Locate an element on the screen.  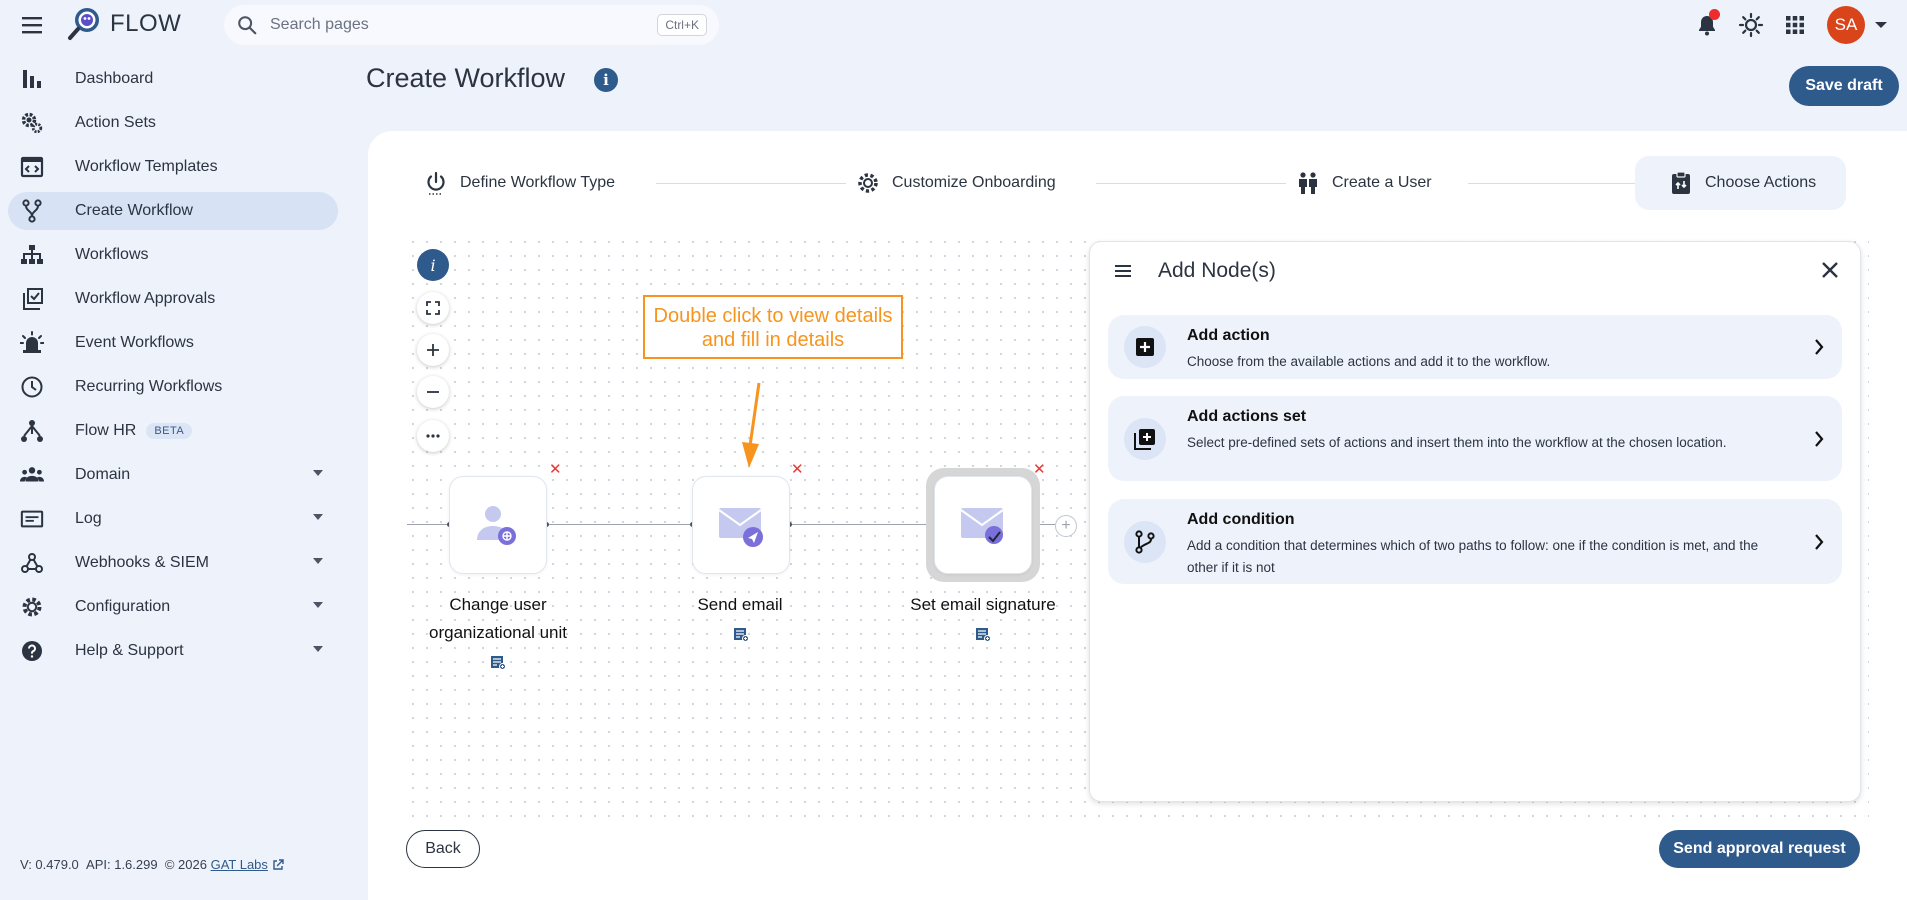
send-approval-request-button: Send approval request is located at coordinates (1759, 849).